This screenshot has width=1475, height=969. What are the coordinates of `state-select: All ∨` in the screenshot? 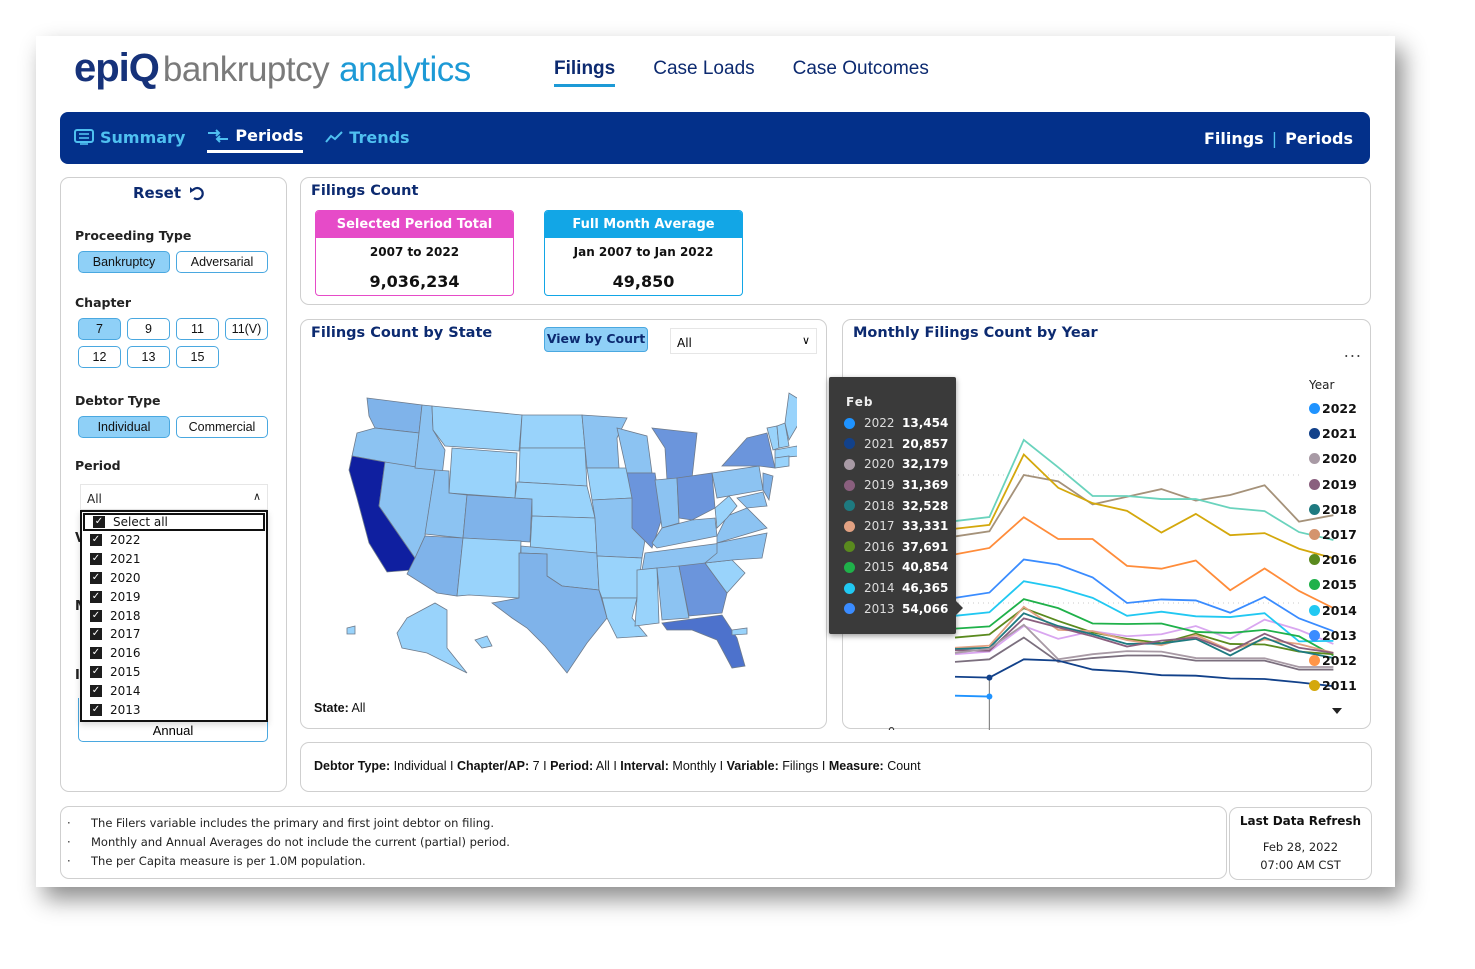 It's located at (743, 341).